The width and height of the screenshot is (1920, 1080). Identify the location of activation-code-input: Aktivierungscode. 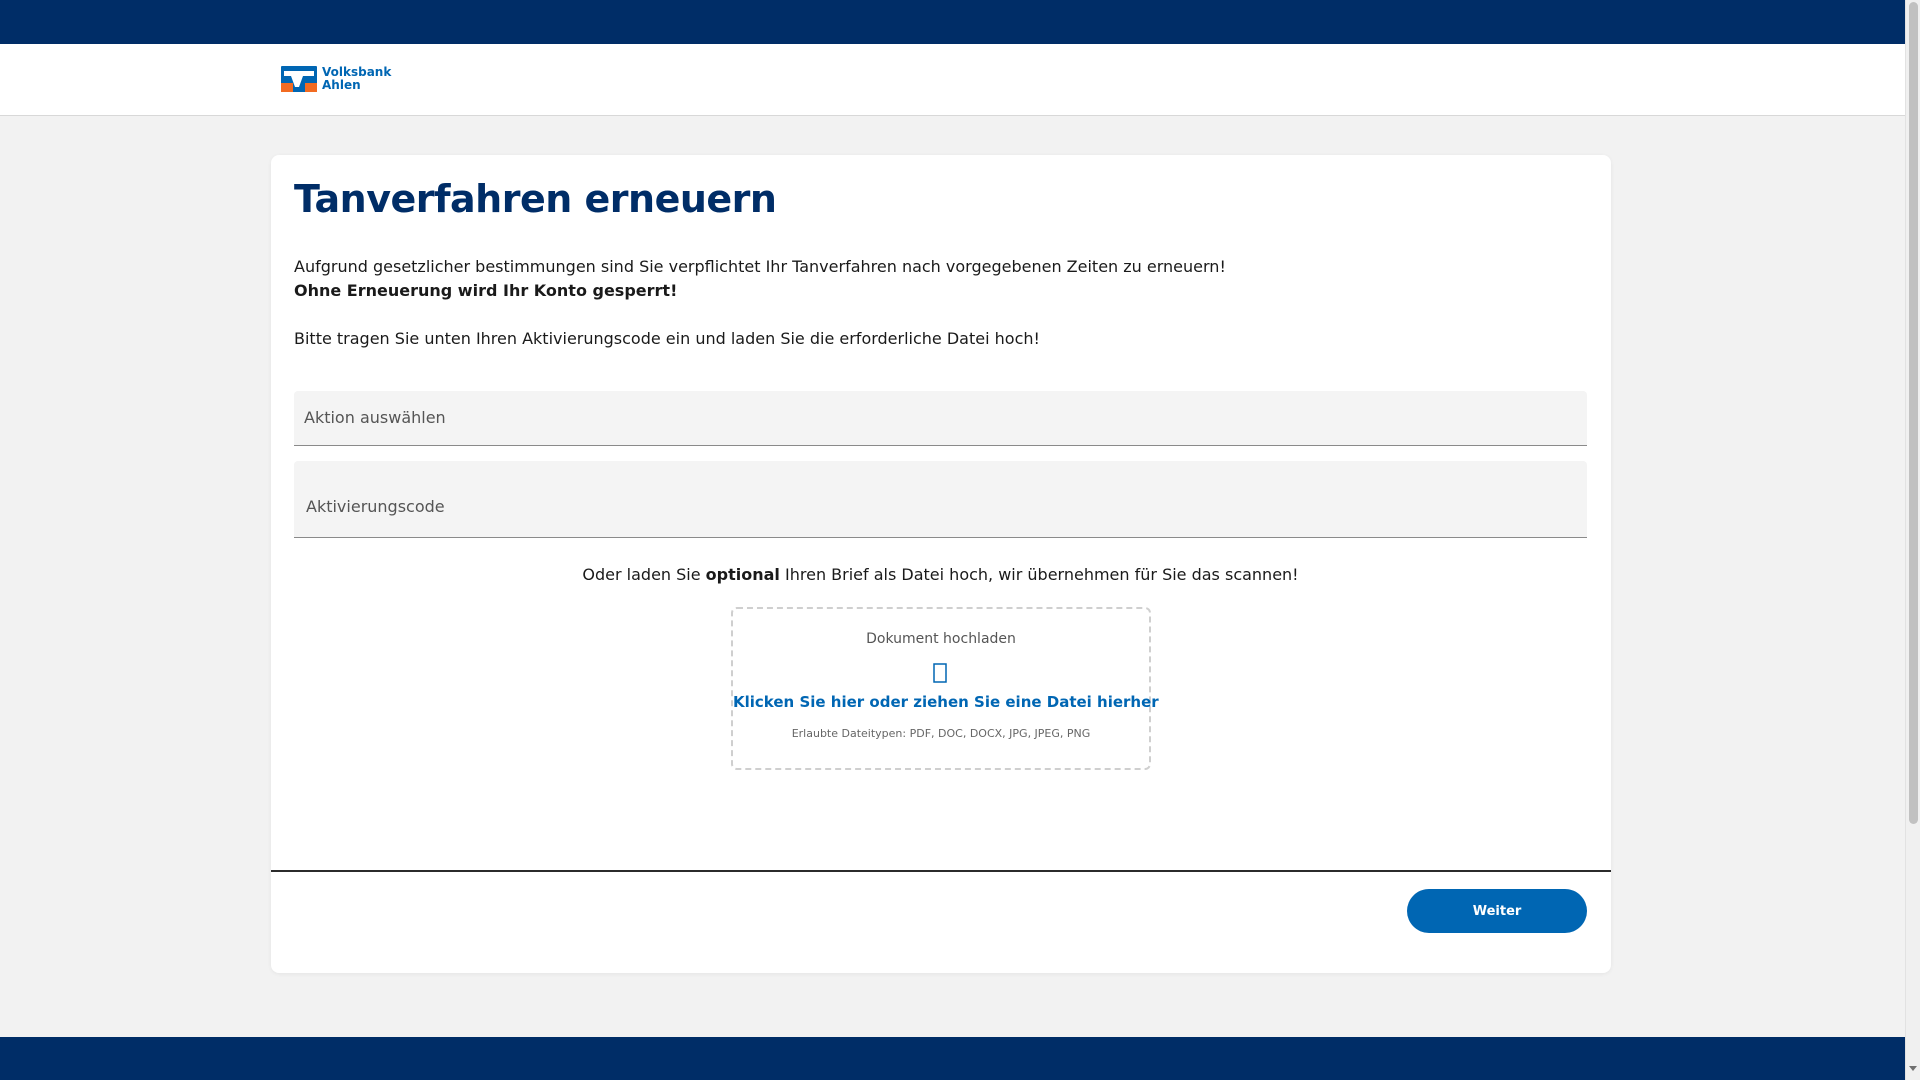
(940, 499).